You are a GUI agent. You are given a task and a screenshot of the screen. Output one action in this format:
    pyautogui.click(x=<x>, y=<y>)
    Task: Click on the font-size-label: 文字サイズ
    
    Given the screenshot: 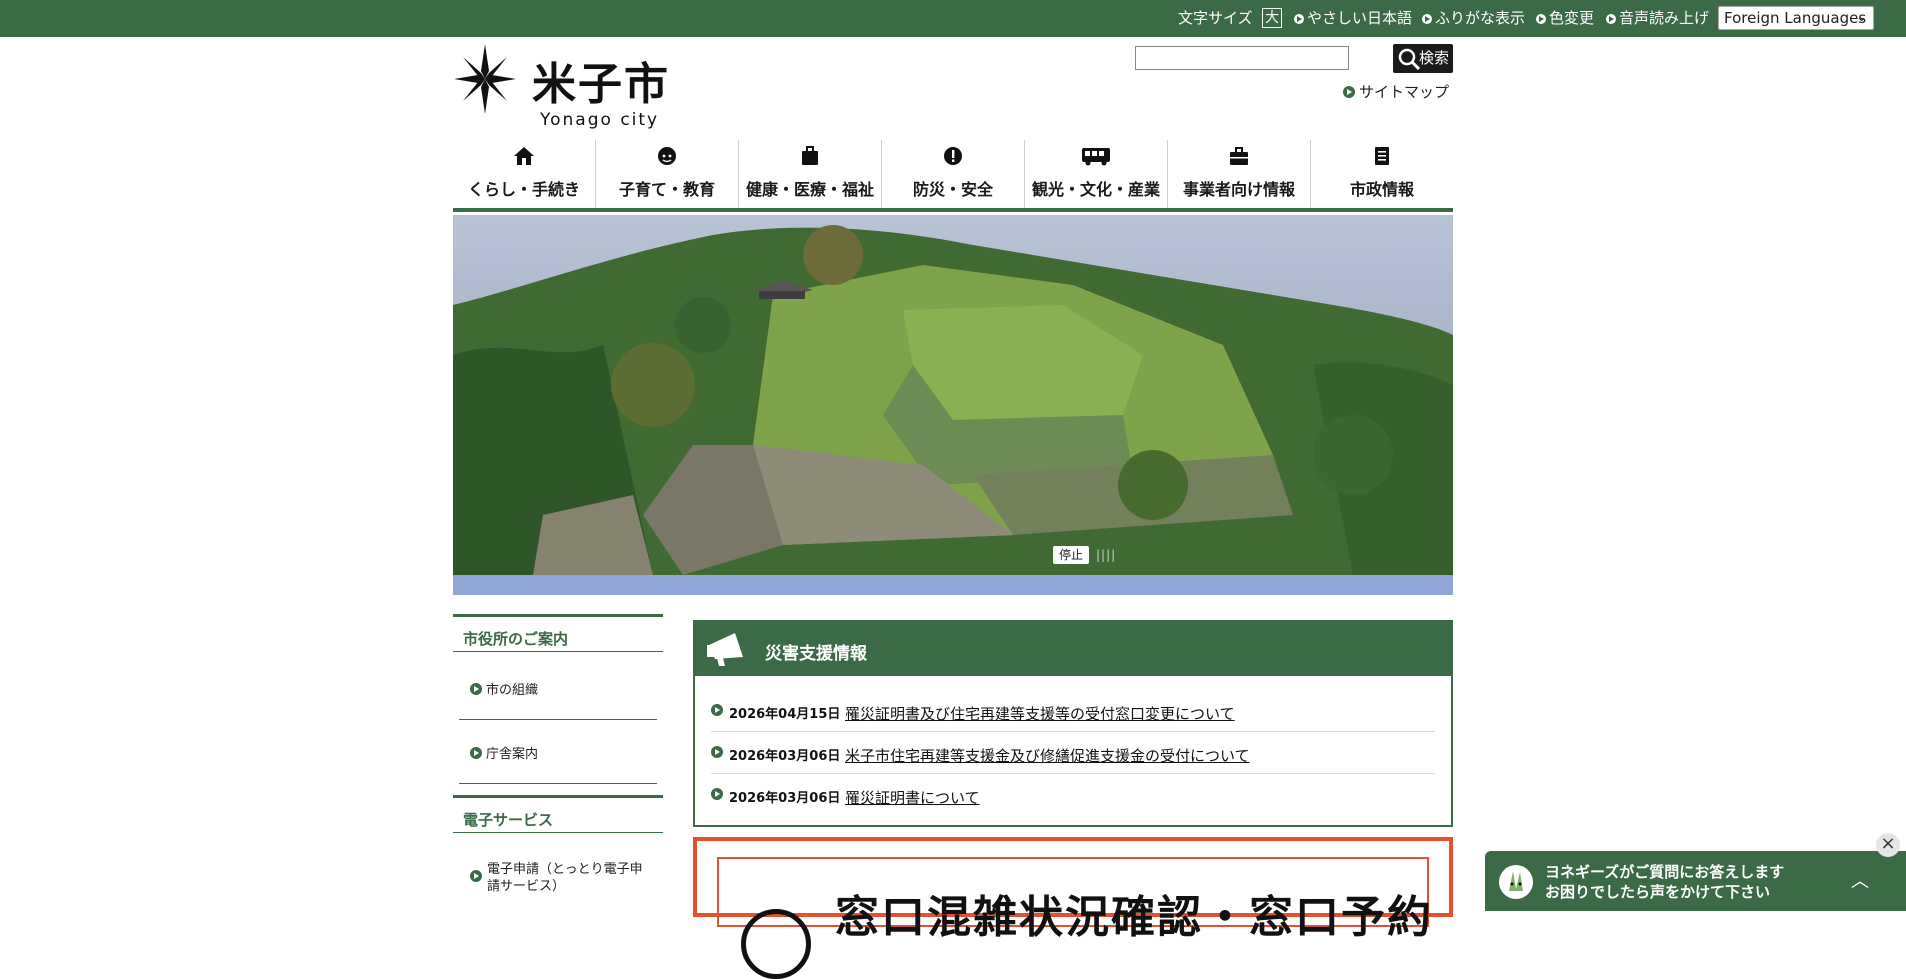 What is the action you would take?
    pyautogui.click(x=1215, y=18)
    